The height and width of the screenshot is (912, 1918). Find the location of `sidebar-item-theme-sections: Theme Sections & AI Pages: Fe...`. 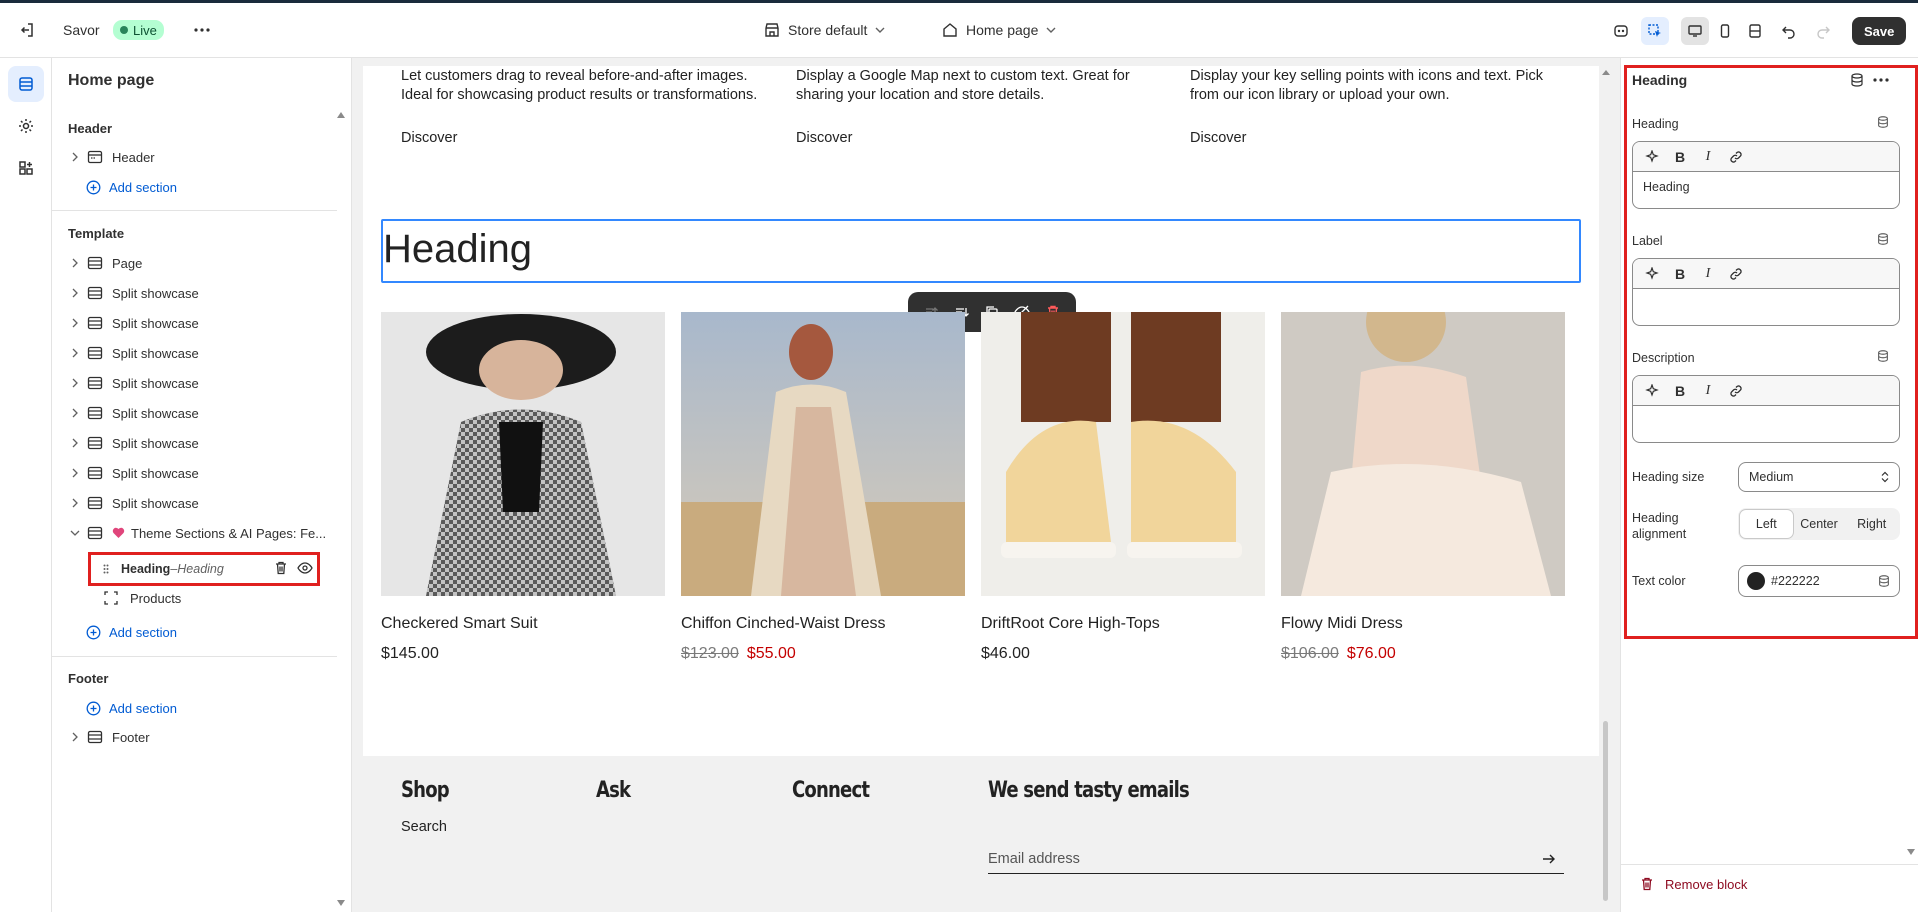

sidebar-item-theme-sections: Theme Sections & AI Pages: Fe... is located at coordinates (197, 533).